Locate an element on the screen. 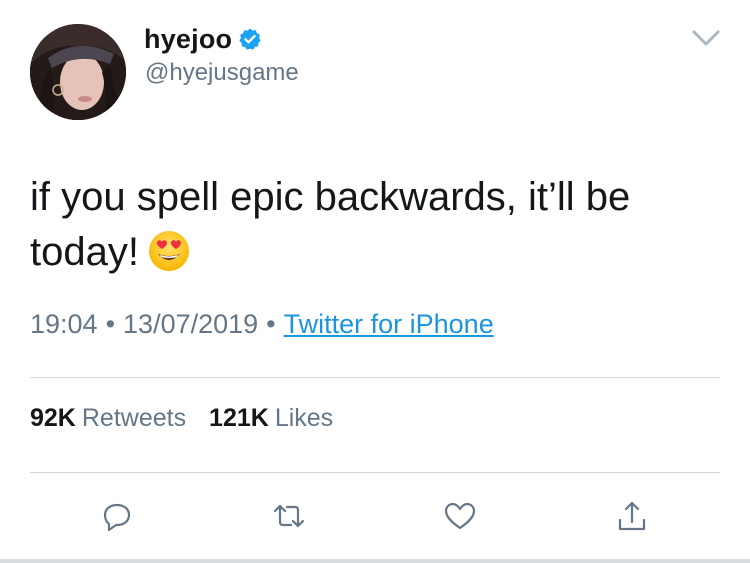 Image resolution: width=750 pixels, height=563 pixels. share-icon is located at coordinates (632, 516).